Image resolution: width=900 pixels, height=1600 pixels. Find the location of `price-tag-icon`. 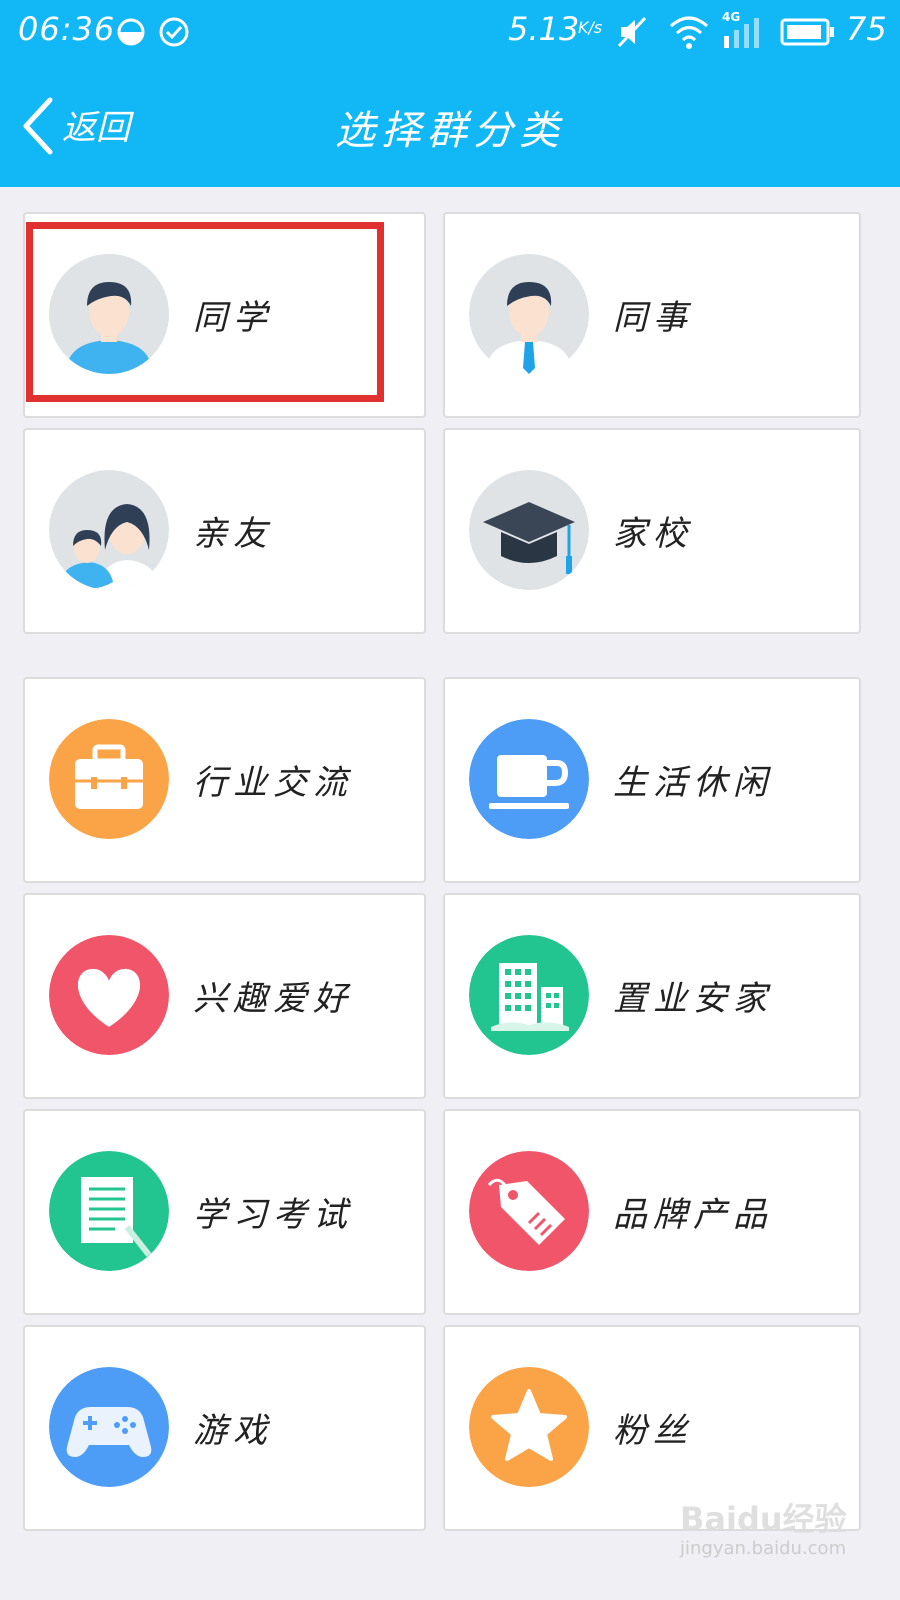

price-tag-icon is located at coordinates (529, 1211).